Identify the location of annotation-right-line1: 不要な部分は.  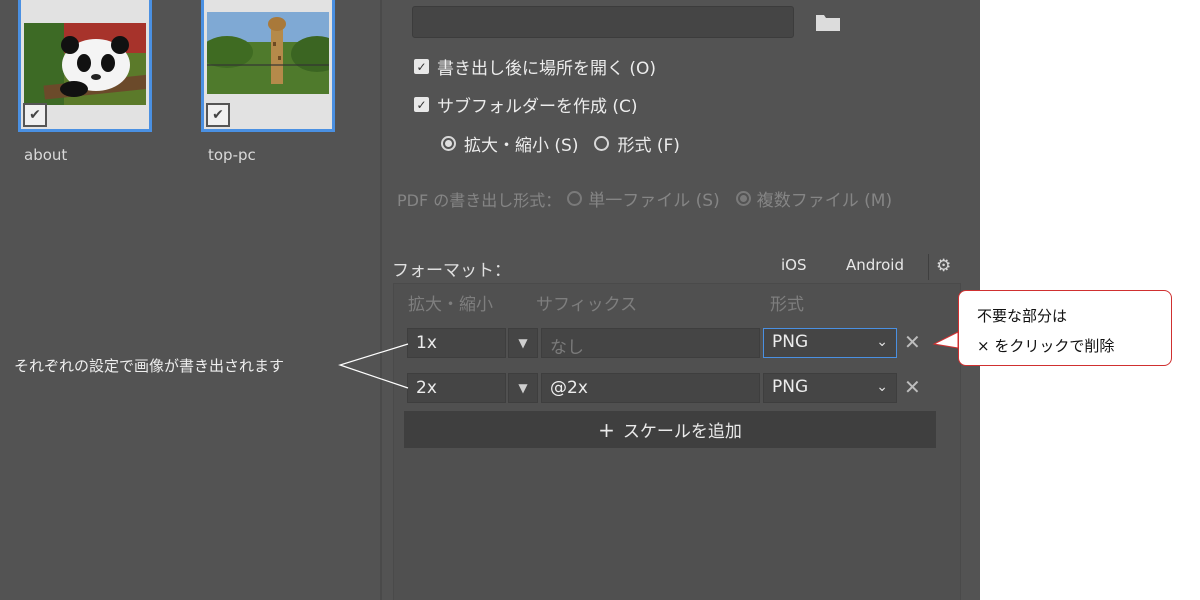
(1022, 316).